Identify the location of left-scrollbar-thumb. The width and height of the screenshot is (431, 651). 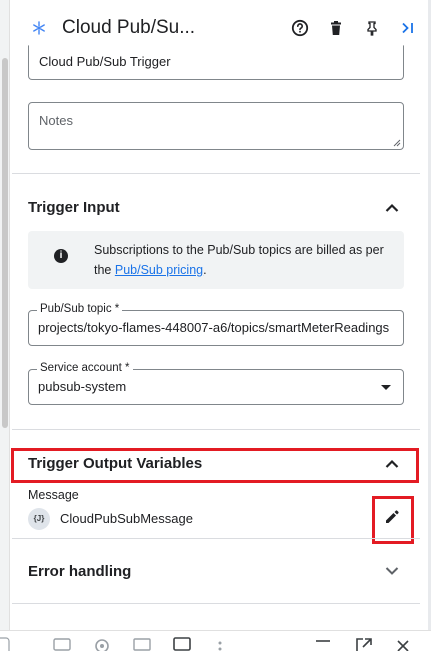
(5, 243).